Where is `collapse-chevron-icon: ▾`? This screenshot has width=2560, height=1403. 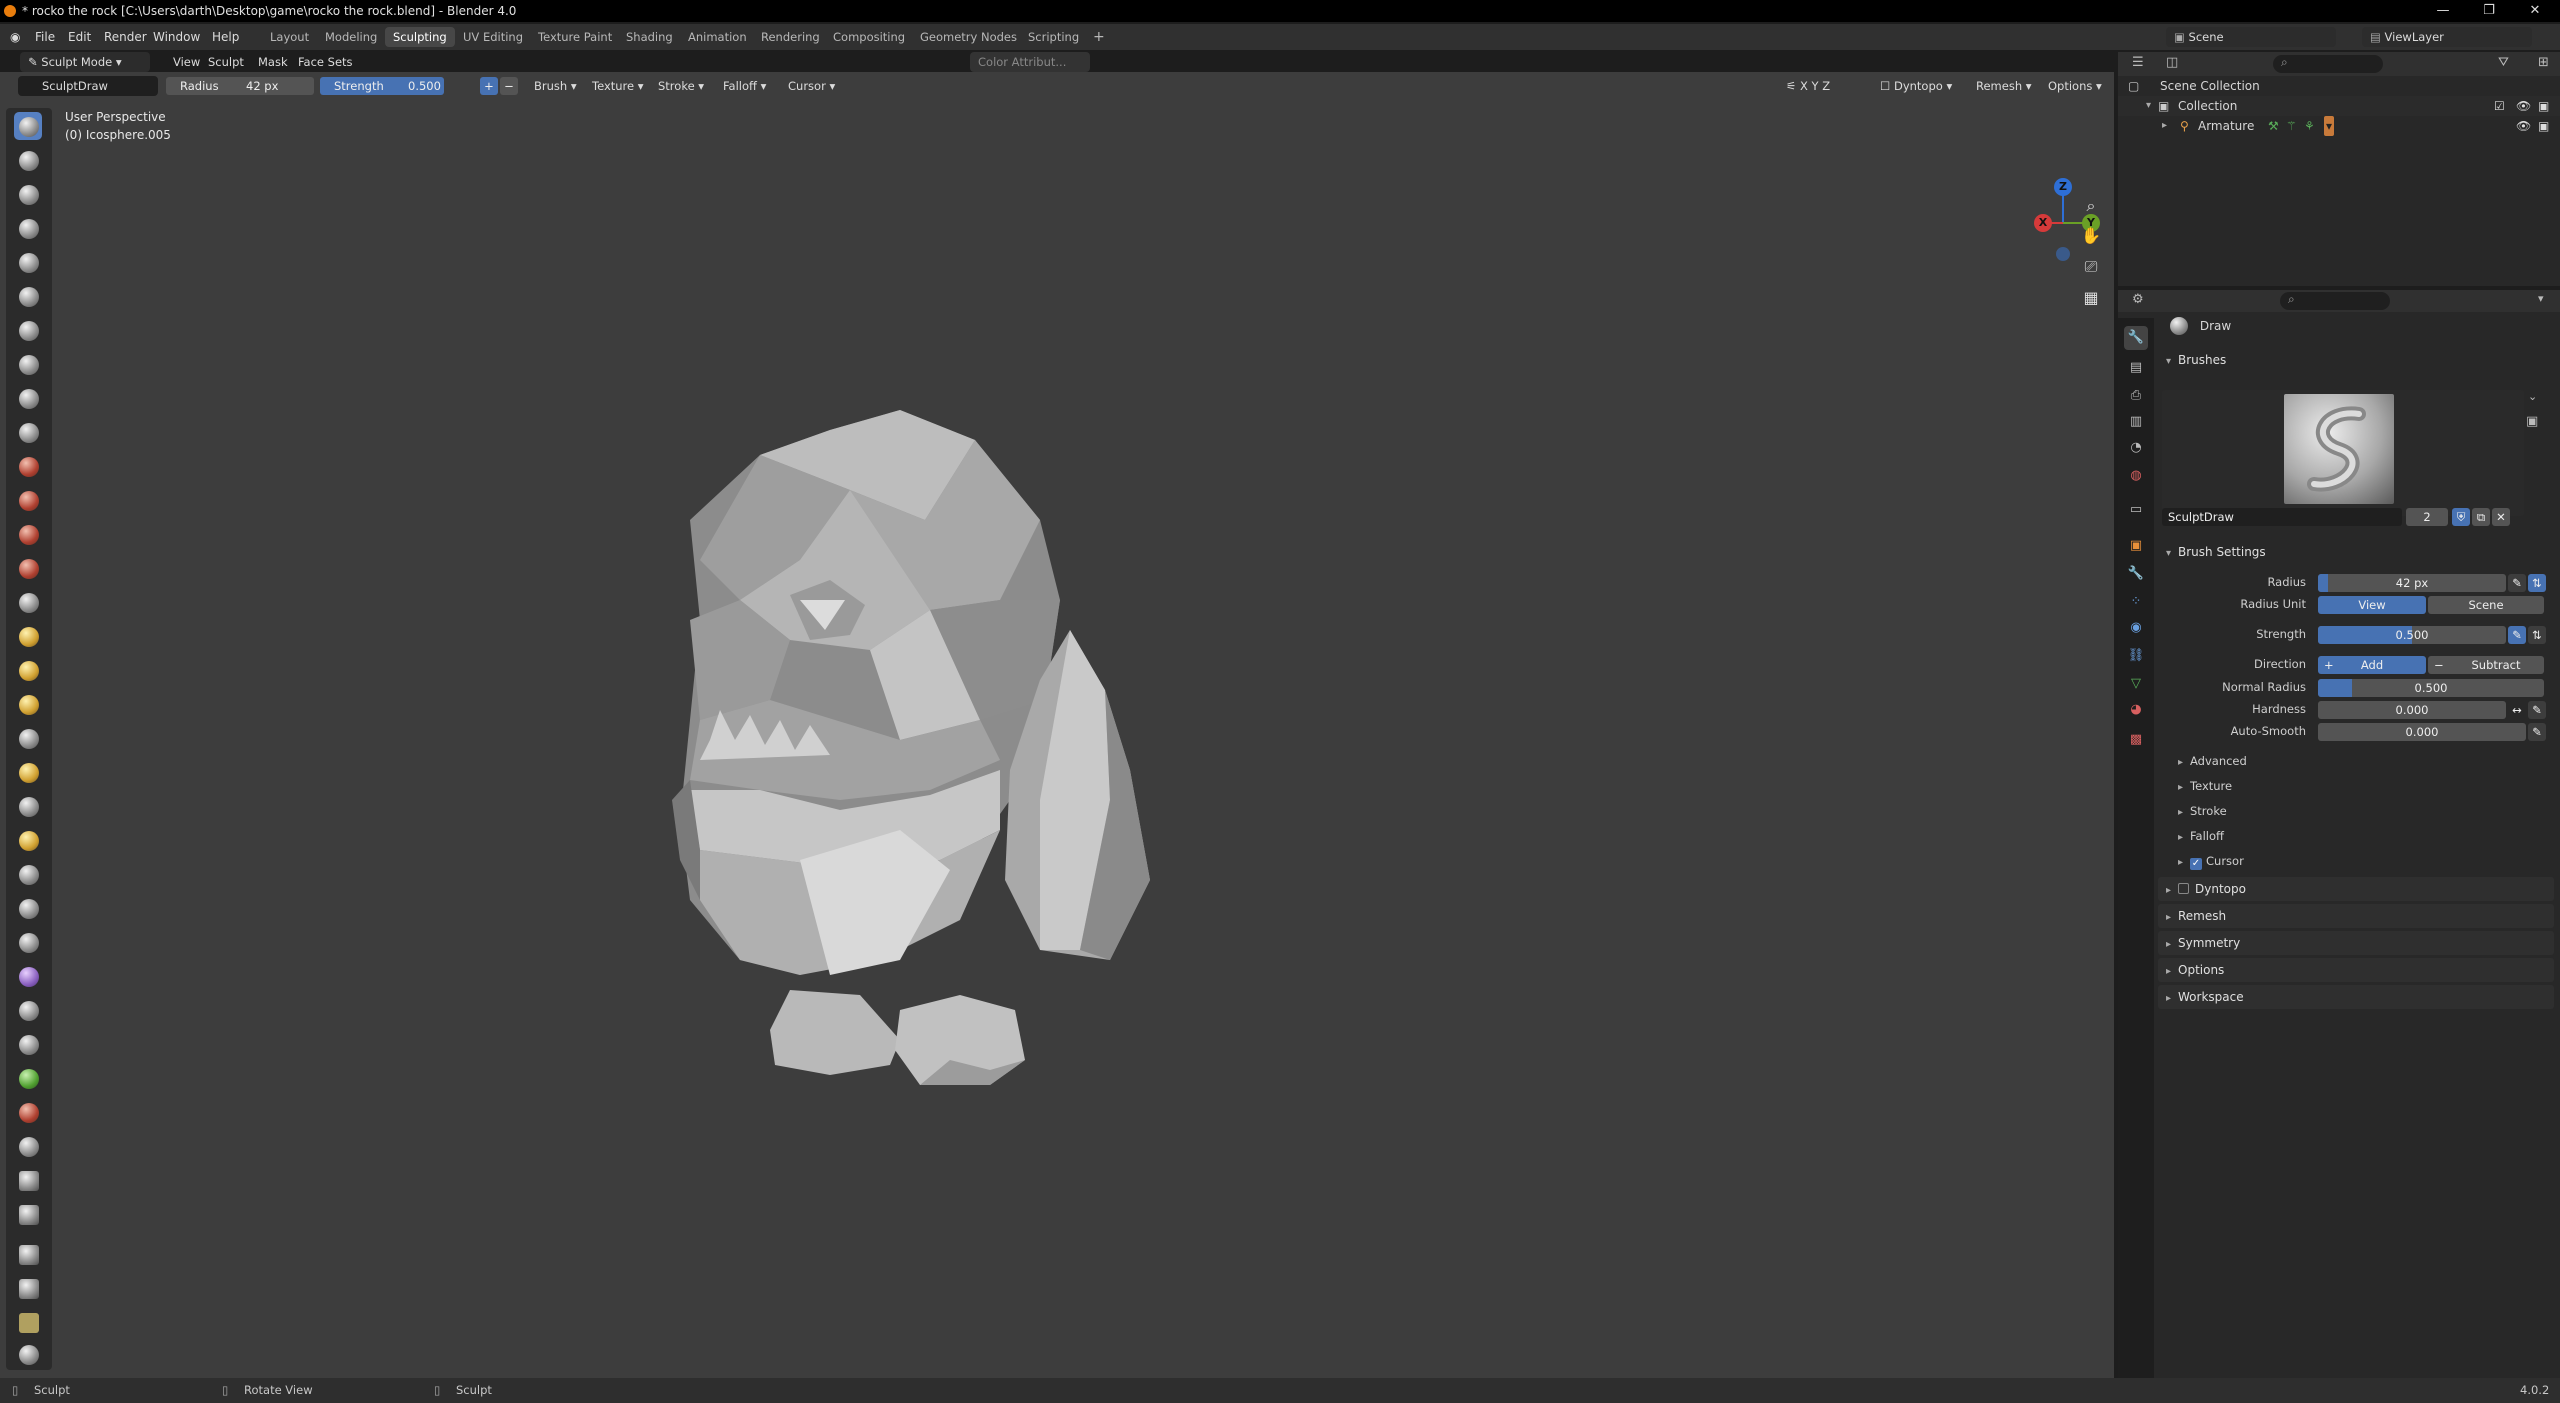 collapse-chevron-icon: ▾ is located at coordinates (2148, 106).